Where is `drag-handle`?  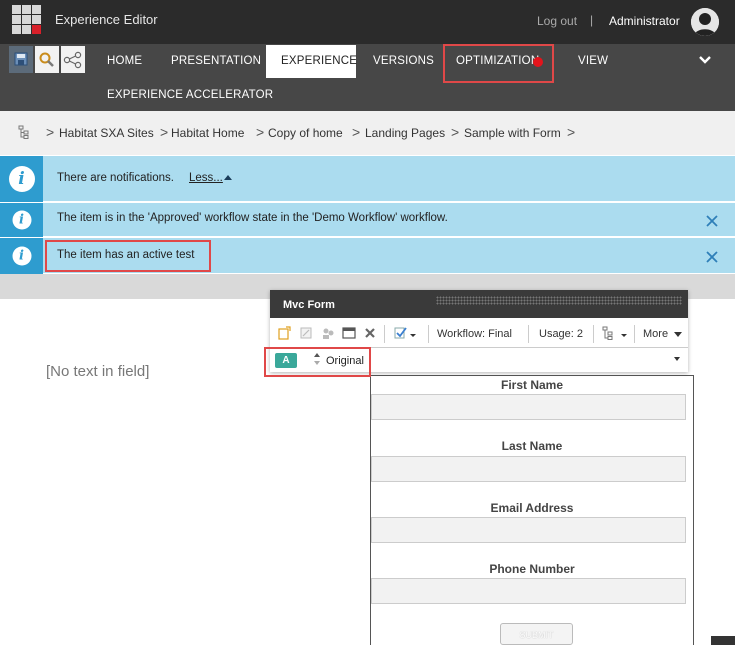
drag-handle is located at coordinates (559, 300).